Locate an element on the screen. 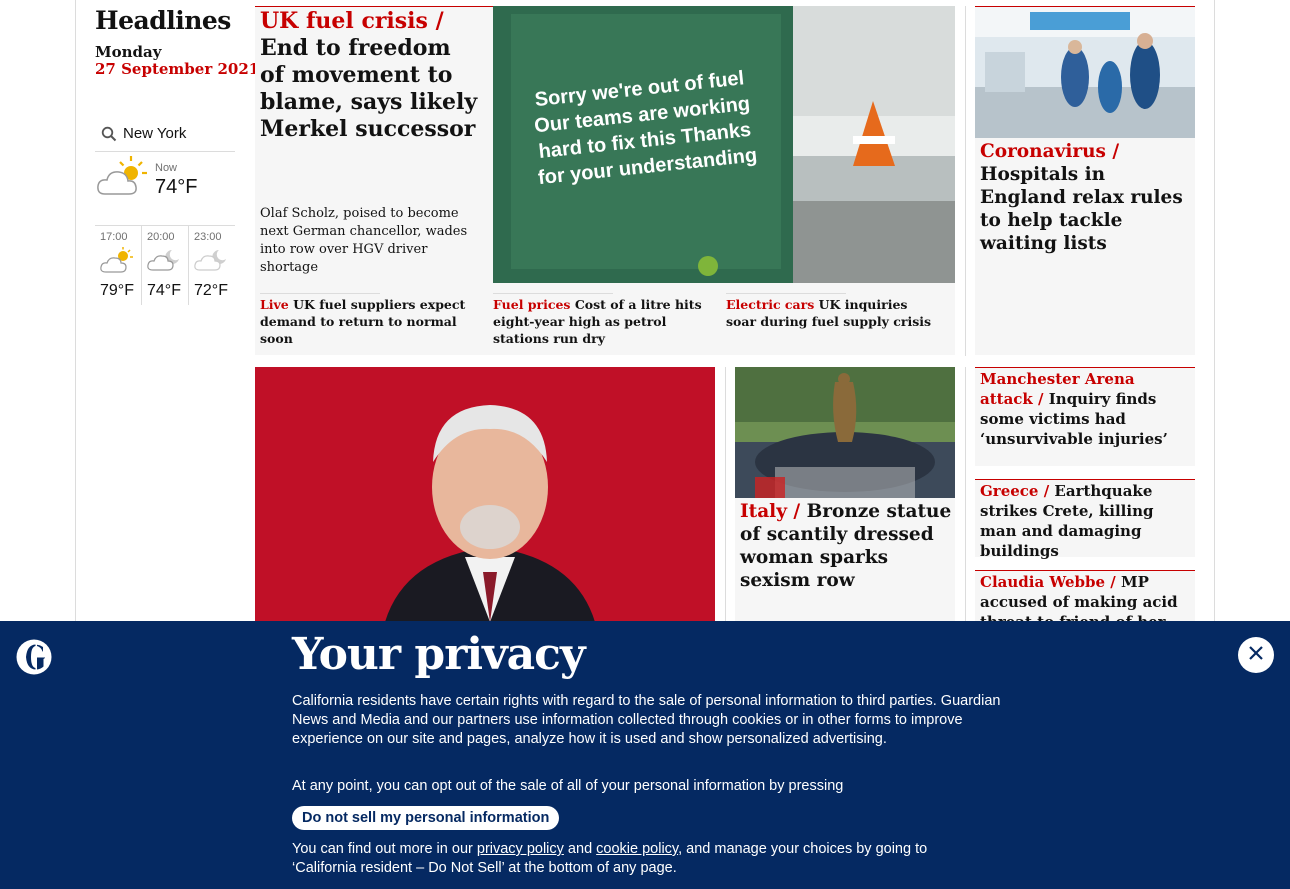 This screenshot has width=1290, height=889. close-icon is located at coordinates (1256, 655).